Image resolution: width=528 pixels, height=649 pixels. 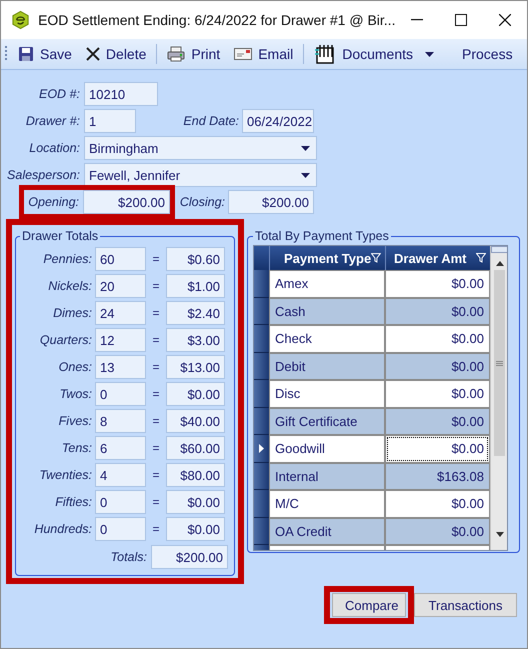 What do you see at coordinates (322, 236) in the screenshot?
I see `group-title: Total By Payment Types` at bounding box center [322, 236].